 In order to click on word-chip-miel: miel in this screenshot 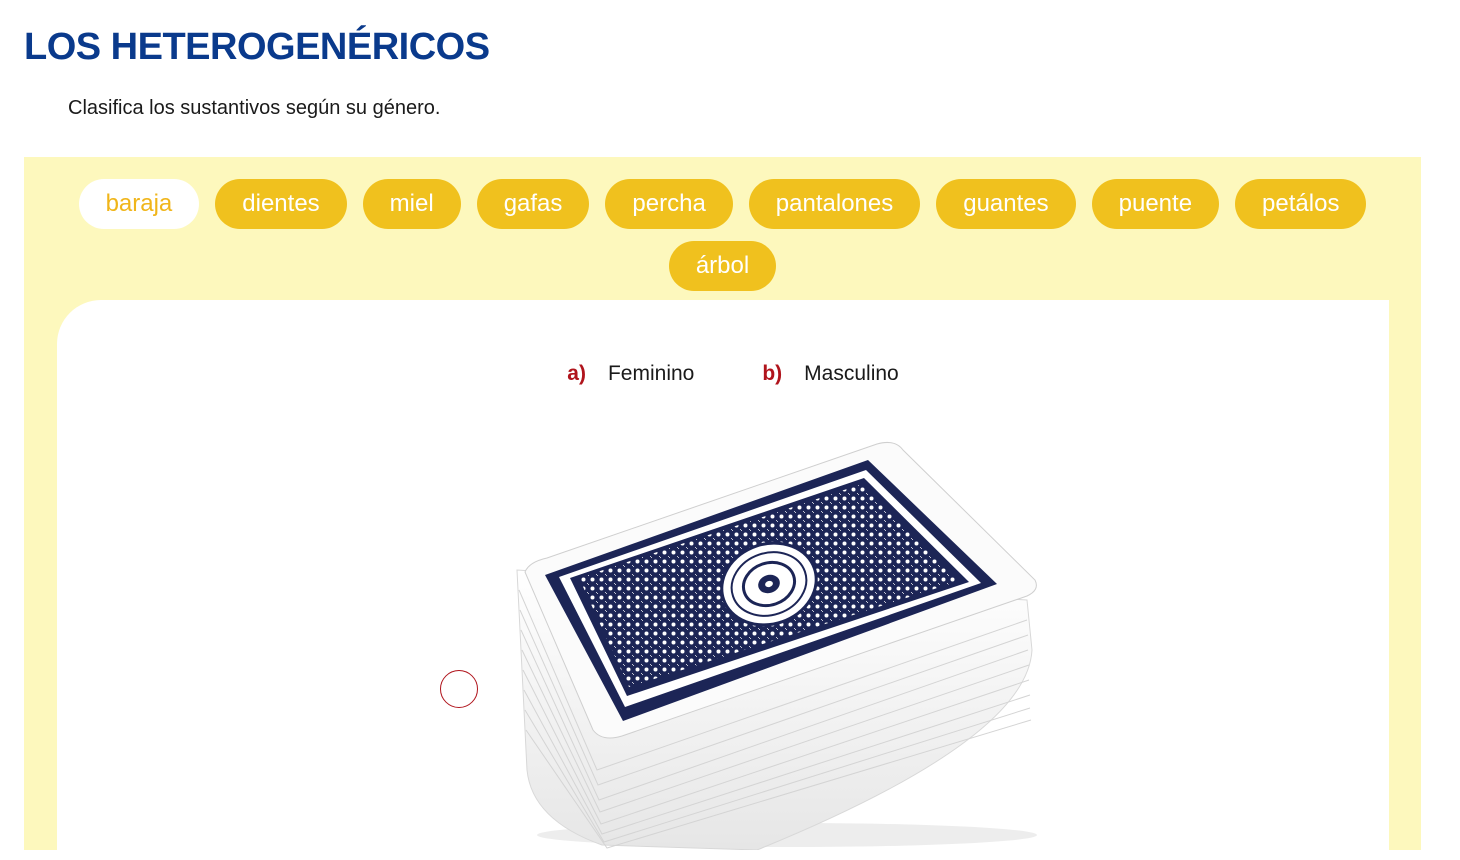, I will do `click(411, 204)`.